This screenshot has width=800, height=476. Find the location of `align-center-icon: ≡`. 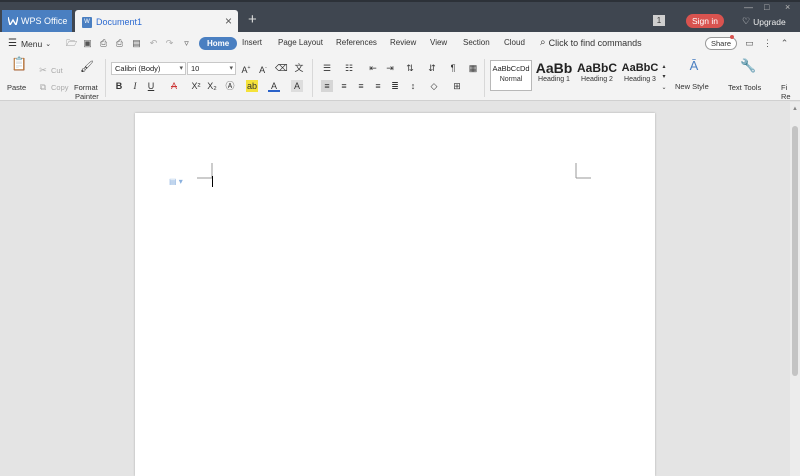

align-center-icon: ≡ is located at coordinates (344, 86).